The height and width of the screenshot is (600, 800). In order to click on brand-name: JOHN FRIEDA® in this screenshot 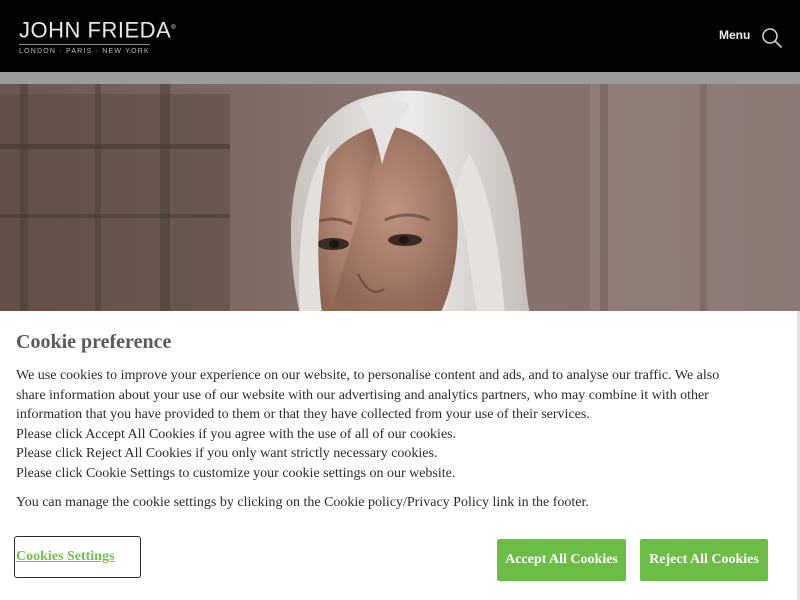, I will do `click(97, 29)`.